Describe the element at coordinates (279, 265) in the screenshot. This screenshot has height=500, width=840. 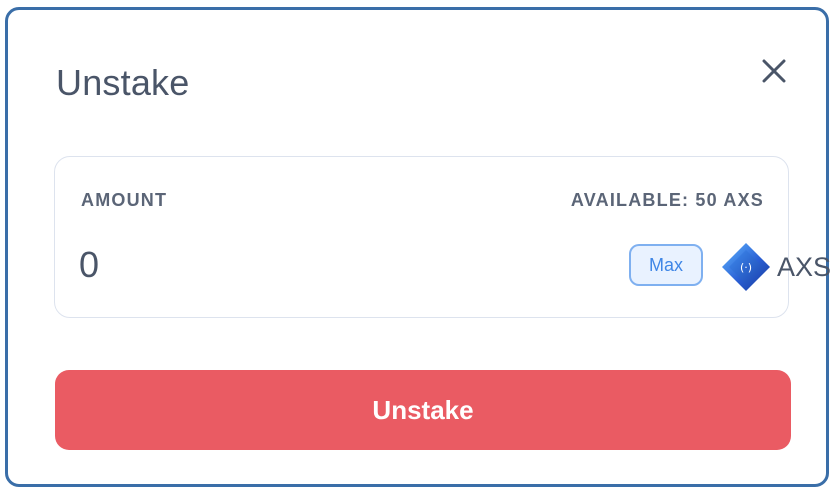
I see `amount-input` at that location.